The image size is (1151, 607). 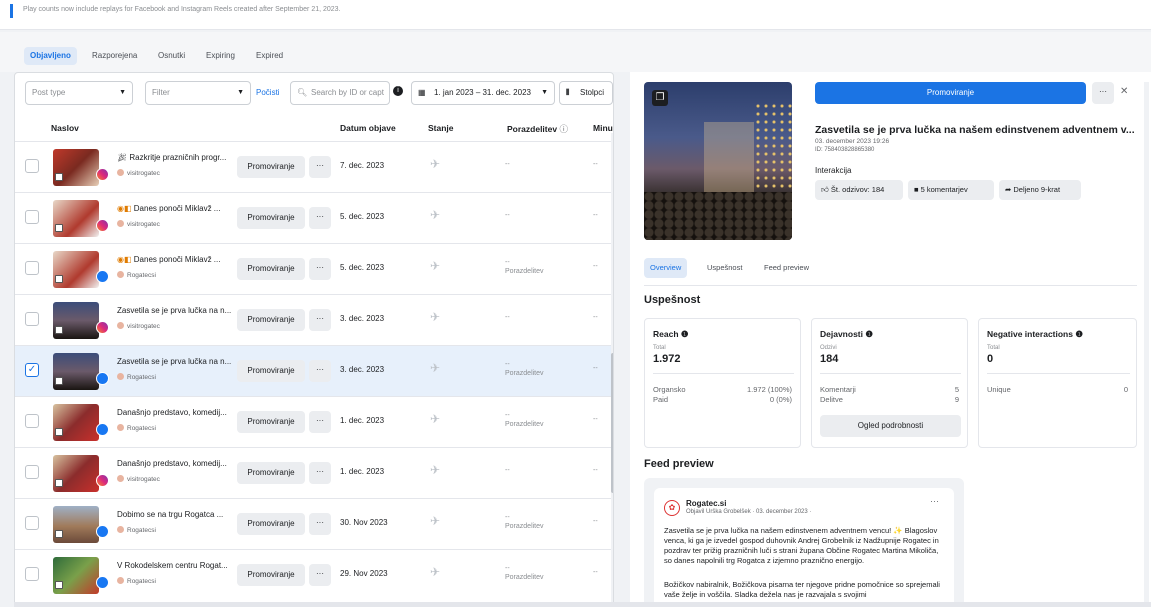 I want to click on col-status: Stanje, so click(x=441, y=128).